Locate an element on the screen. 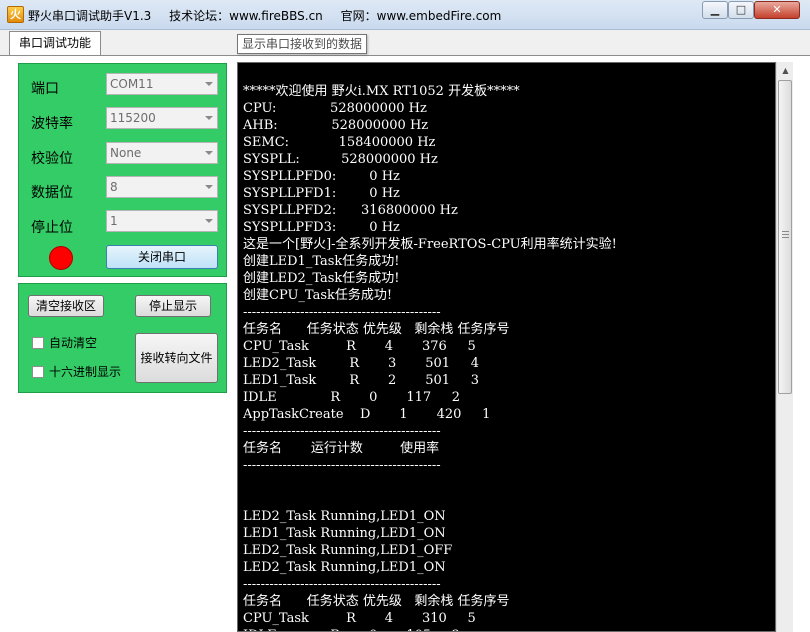 This screenshot has height=632, width=810. clear-receive-button: 清空接收区 is located at coordinates (66, 306).